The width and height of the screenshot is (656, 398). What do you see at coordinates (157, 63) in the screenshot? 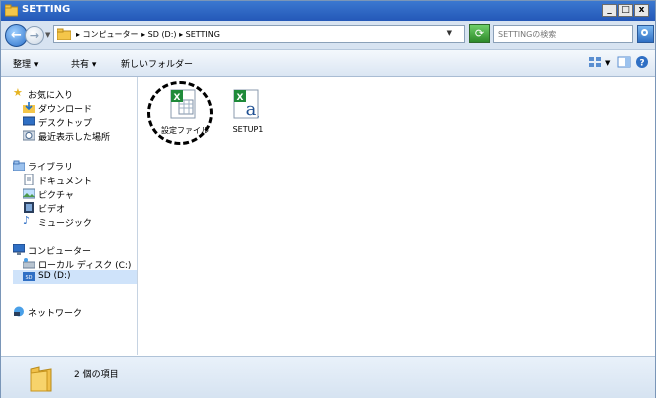
I see `new-folder-button: 新しいフォルダー` at bounding box center [157, 63].